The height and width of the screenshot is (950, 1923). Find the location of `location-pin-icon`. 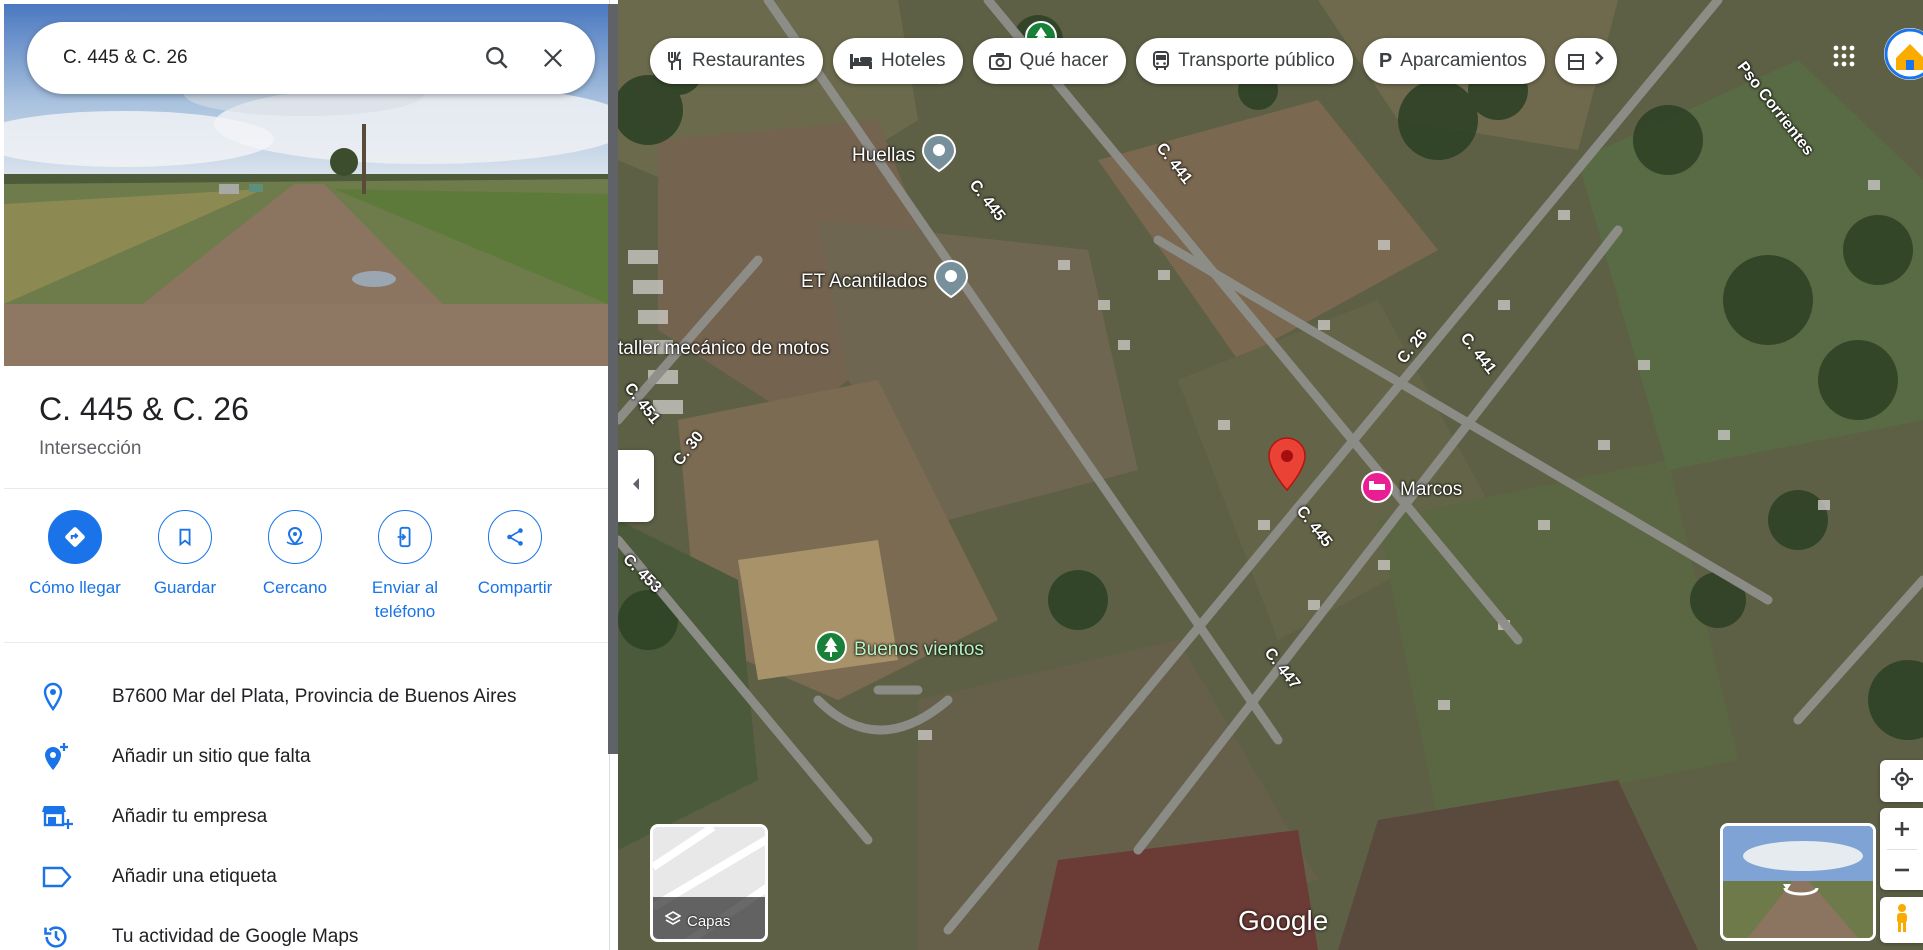

location-pin-icon is located at coordinates (56, 697).